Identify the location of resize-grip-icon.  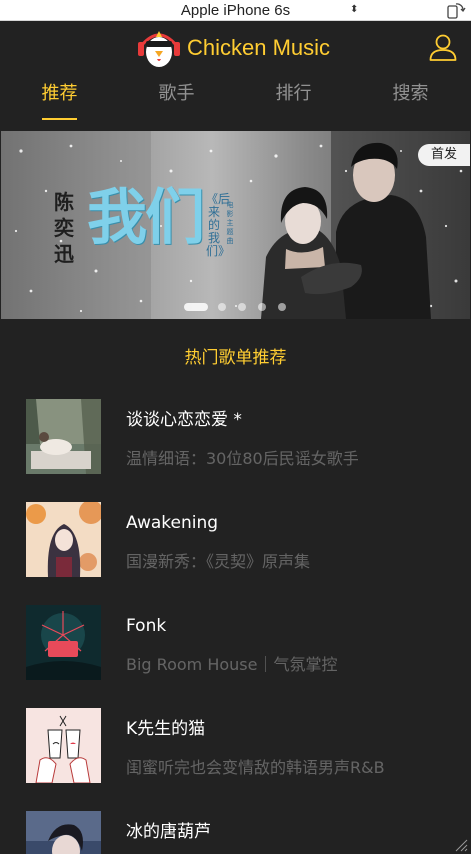
(460, 844).